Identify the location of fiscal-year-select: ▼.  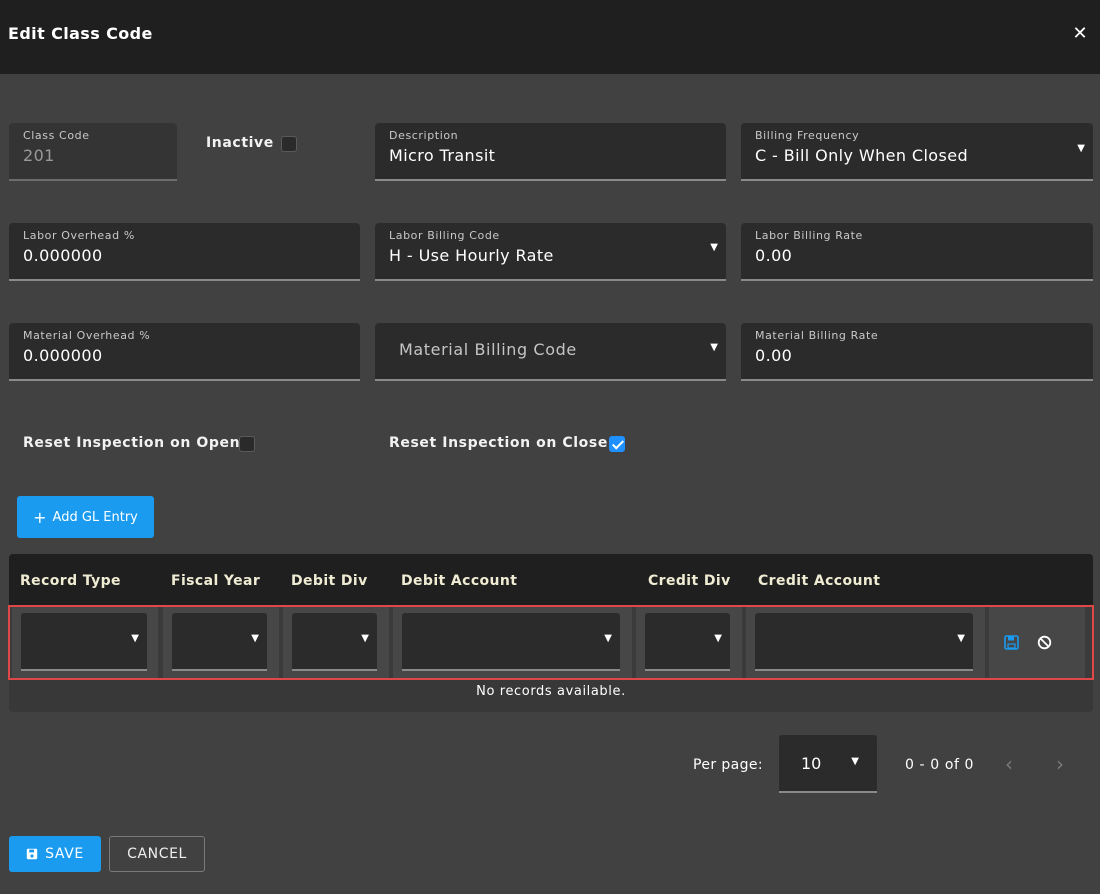
(219, 642).